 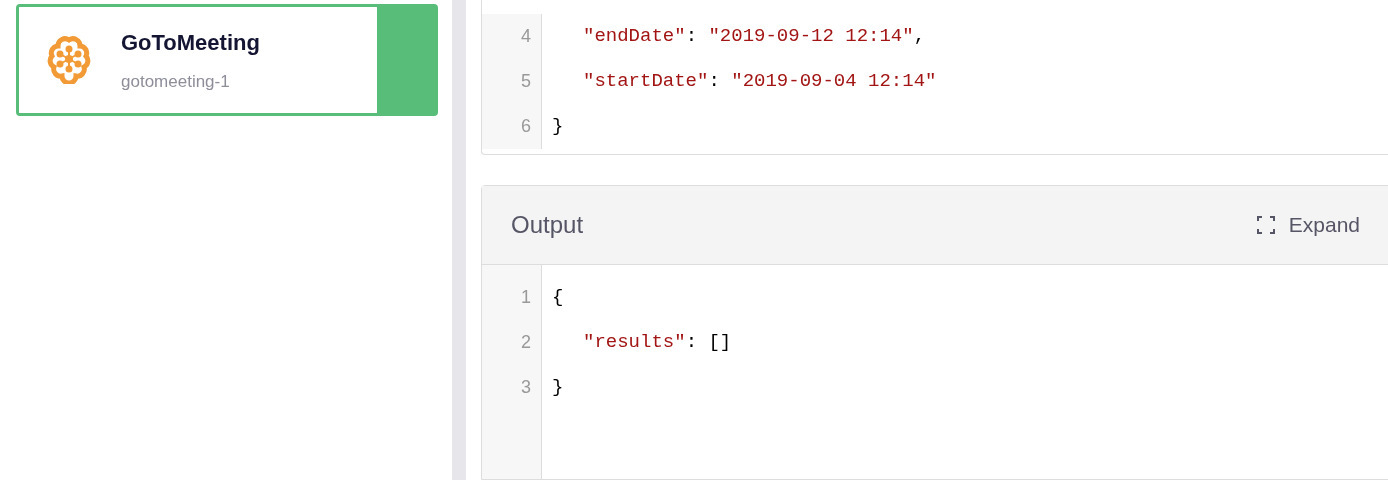 What do you see at coordinates (512, 36) in the screenshot?
I see `line-number: 4` at bounding box center [512, 36].